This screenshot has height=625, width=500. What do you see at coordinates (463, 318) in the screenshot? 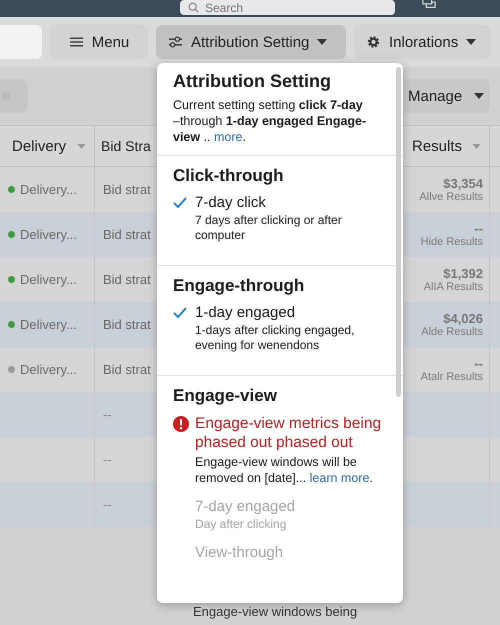
I see `table-cell: $4,026` at bounding box center [463, 318].